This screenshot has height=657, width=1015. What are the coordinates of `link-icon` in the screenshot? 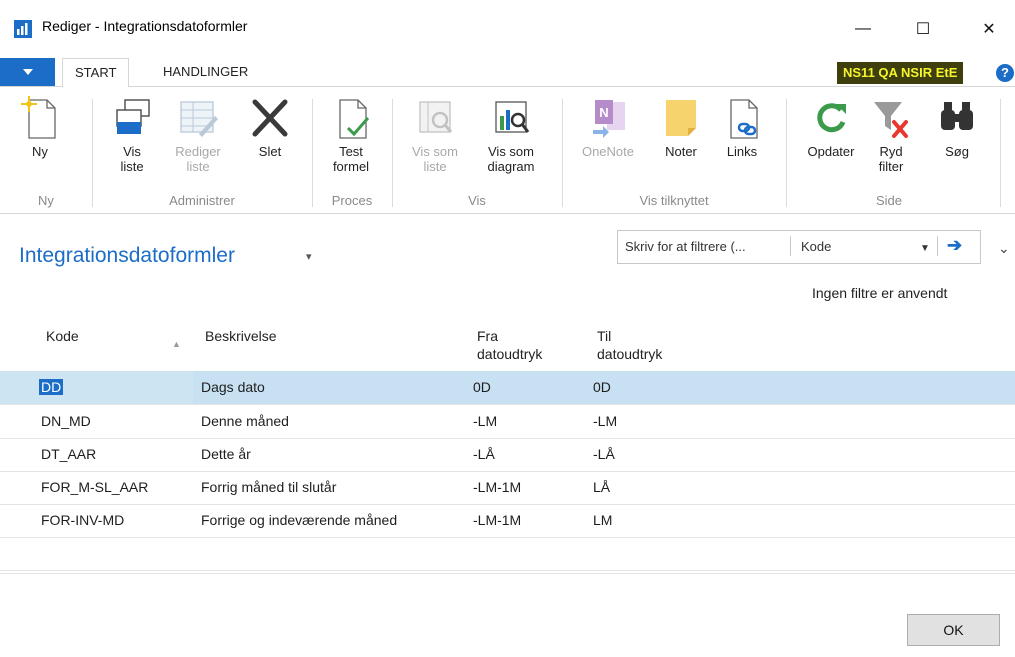 It's located at (744, 119).